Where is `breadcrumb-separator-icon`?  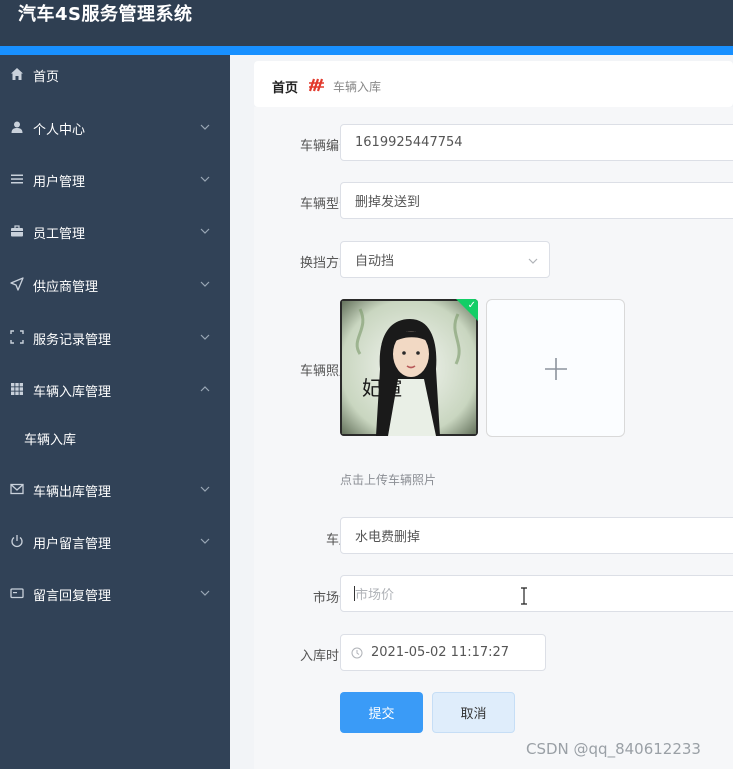
breadcrumb-separator-icon is located at coordinates (317, 85).